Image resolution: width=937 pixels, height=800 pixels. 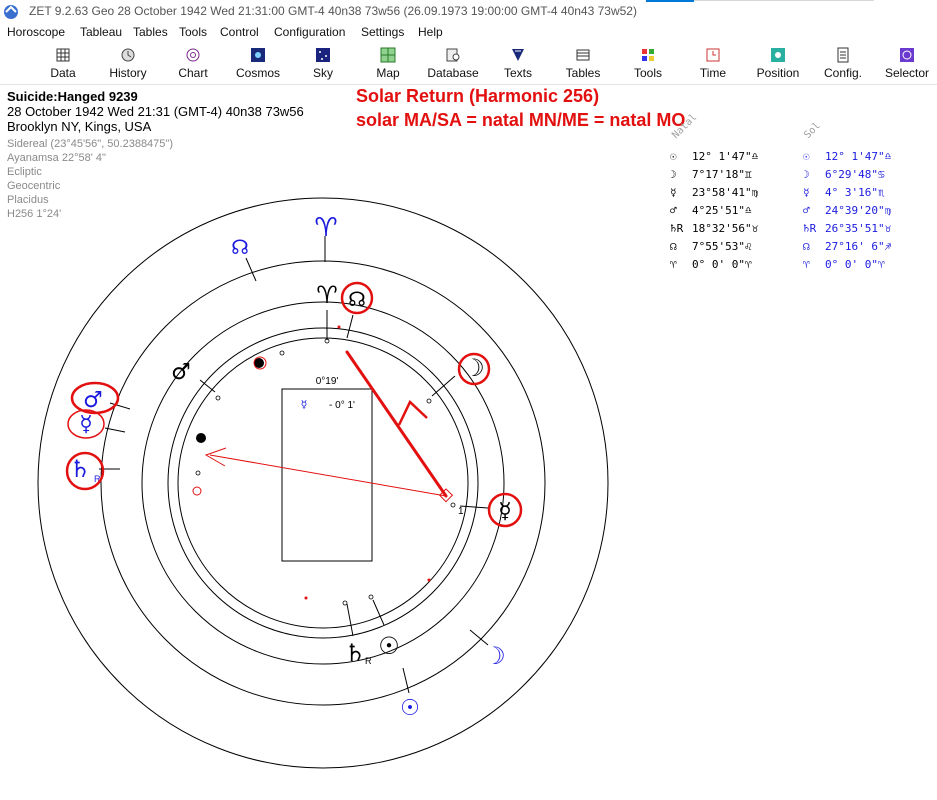 What do you see at coordinates (304, 404) in the screenshot?
I see `aspect-glyph: ☿` at bounding box center [304, 404].